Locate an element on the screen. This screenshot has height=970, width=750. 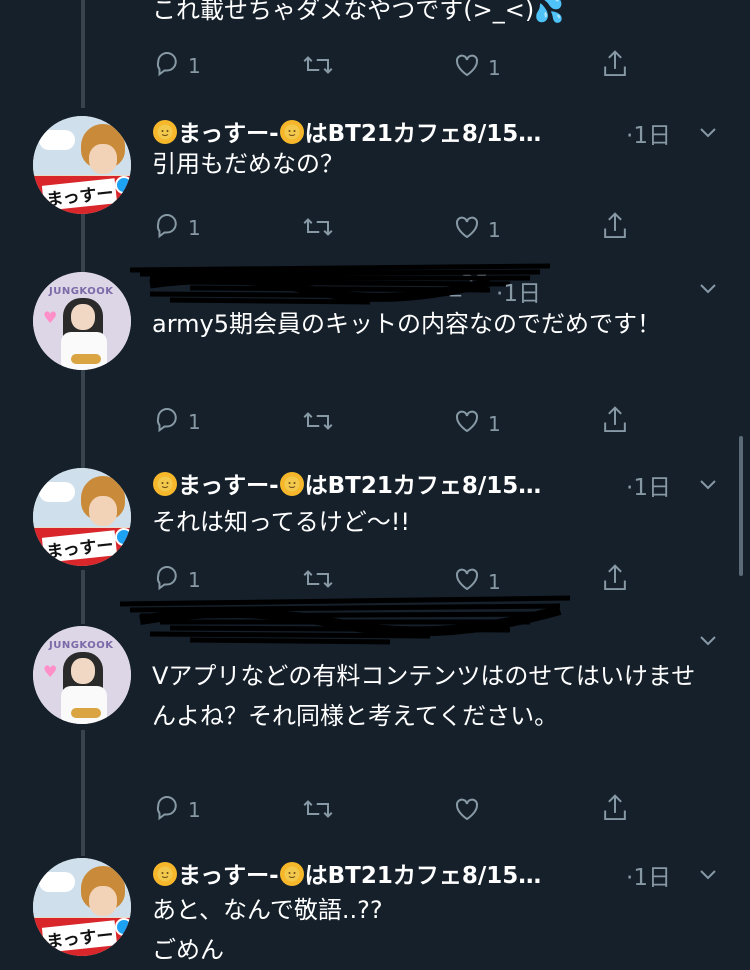
tweet-text: army5期会員のキットの内容なのでだめです！ is located at coordinates (407, 324).